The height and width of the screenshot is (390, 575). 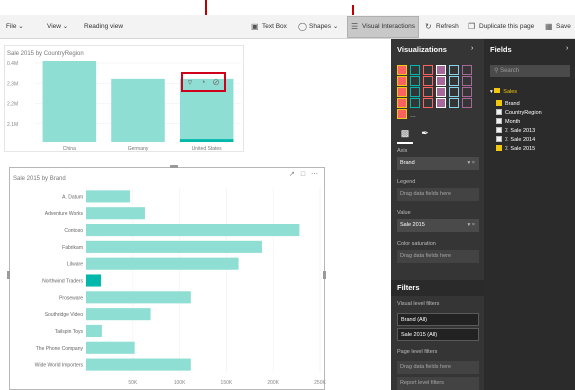 What do you see at coordinates (318, 27) in the screenshot?
I see `shapes-button: ◯ Shapes ⌄` at bounding box center [318, 27].